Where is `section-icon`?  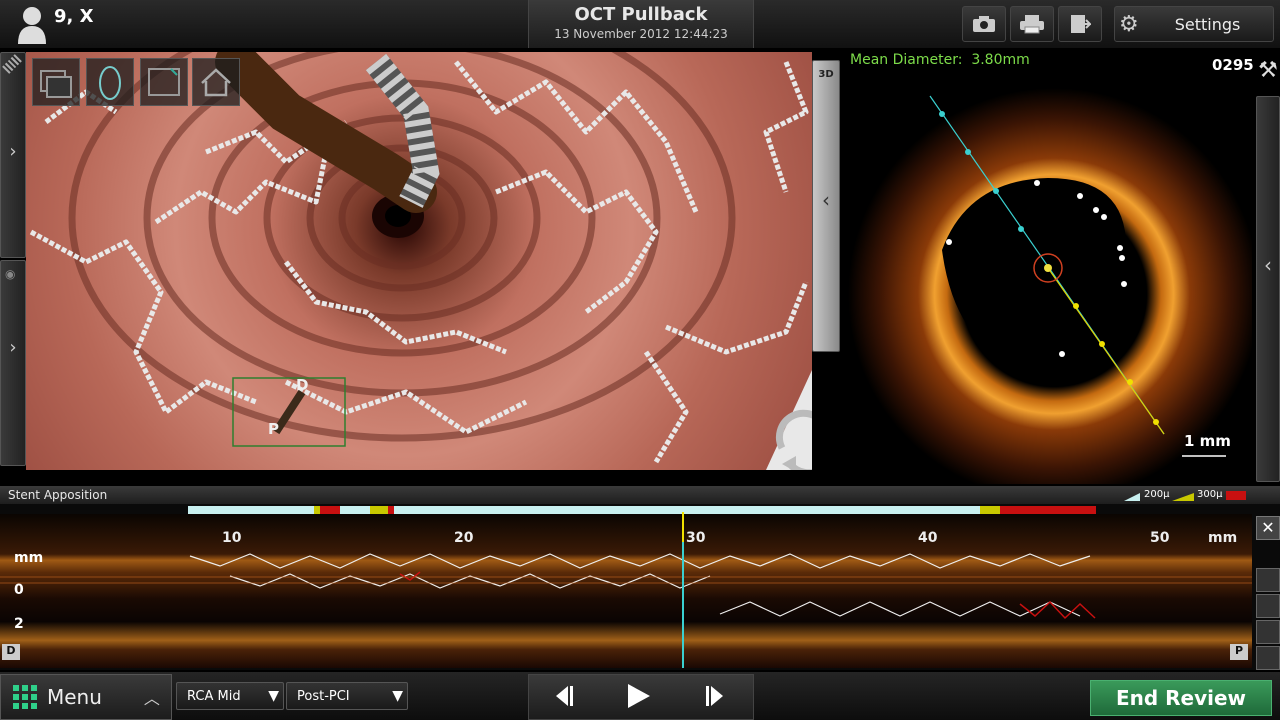 section-icon is located at coordinates (164, 82).